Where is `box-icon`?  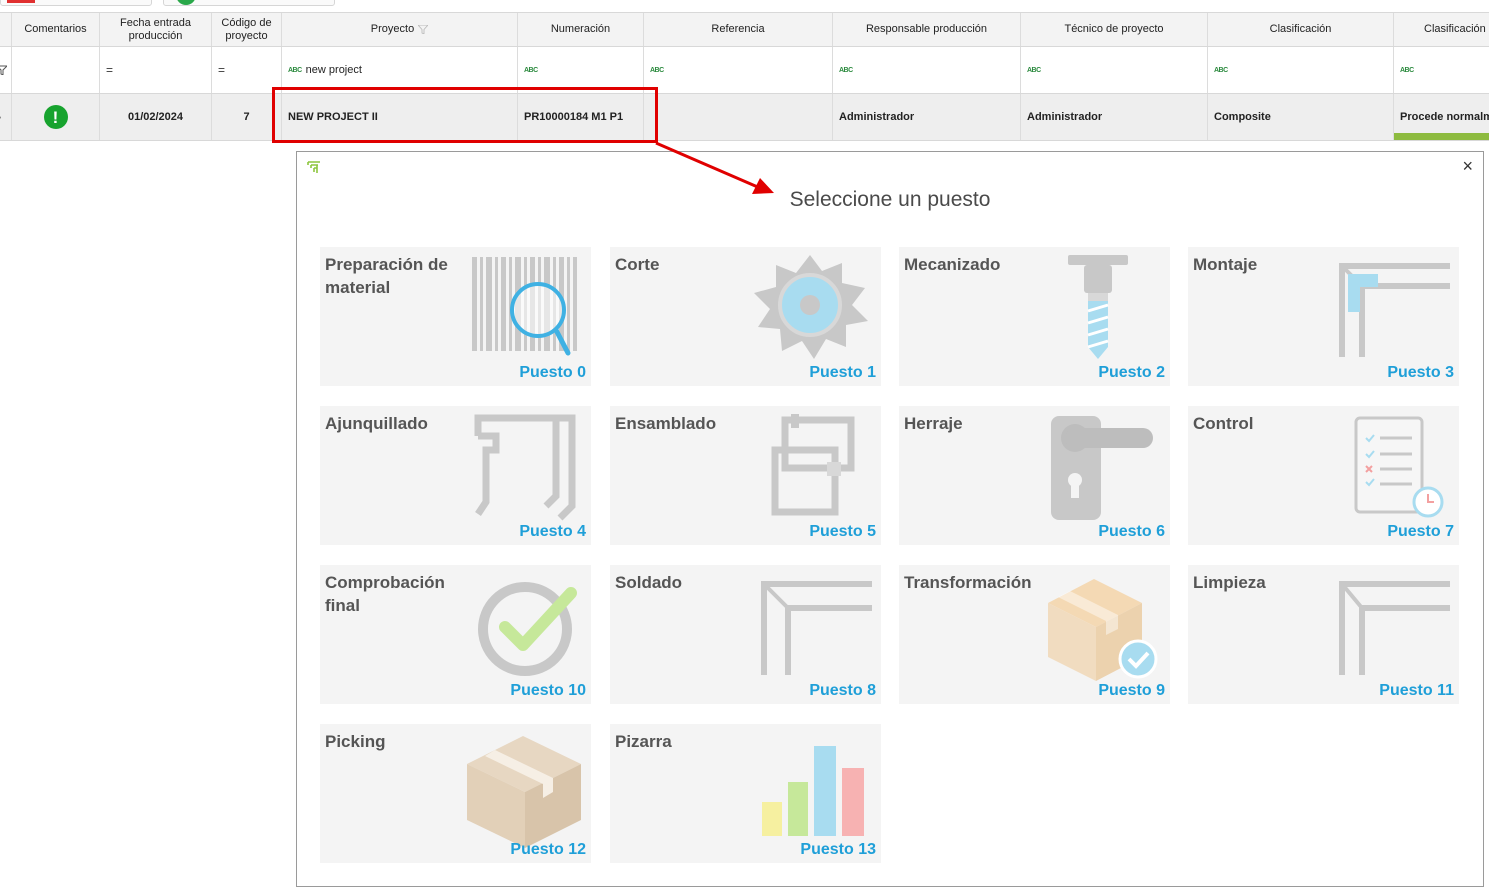
box-icon is located at coordinates (524, 792).